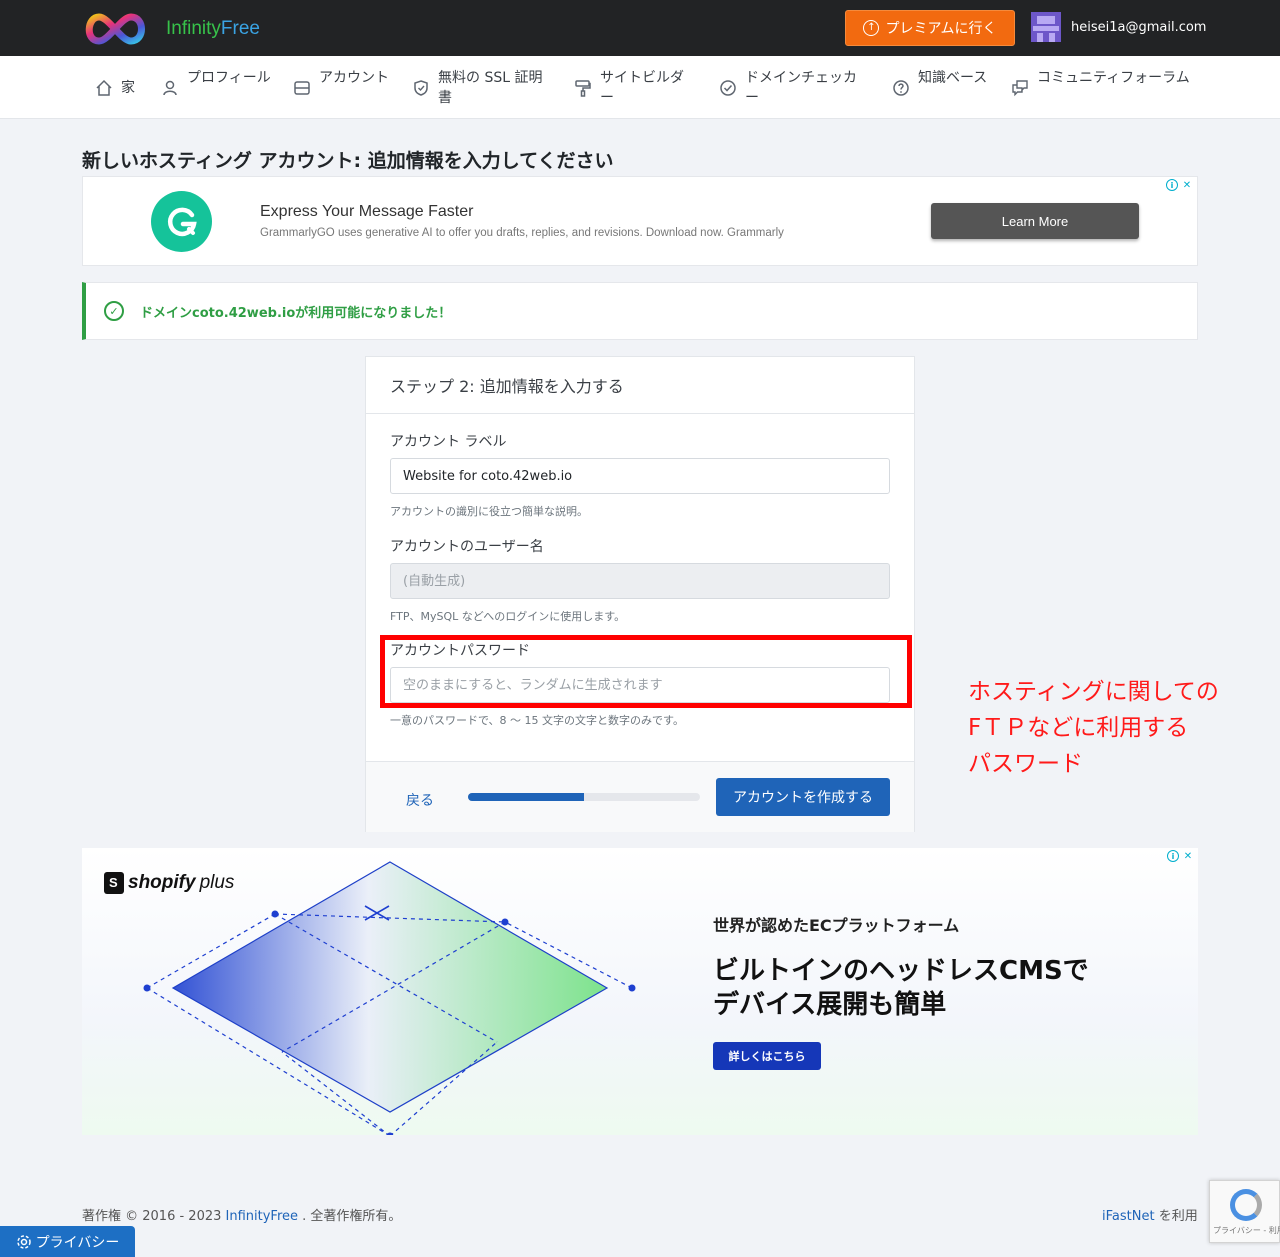 The height and width of the screenshot is (1257, 1280). Describe the element at coordinates (1046, 27) in the screenshot. I see `avatar` at that location.